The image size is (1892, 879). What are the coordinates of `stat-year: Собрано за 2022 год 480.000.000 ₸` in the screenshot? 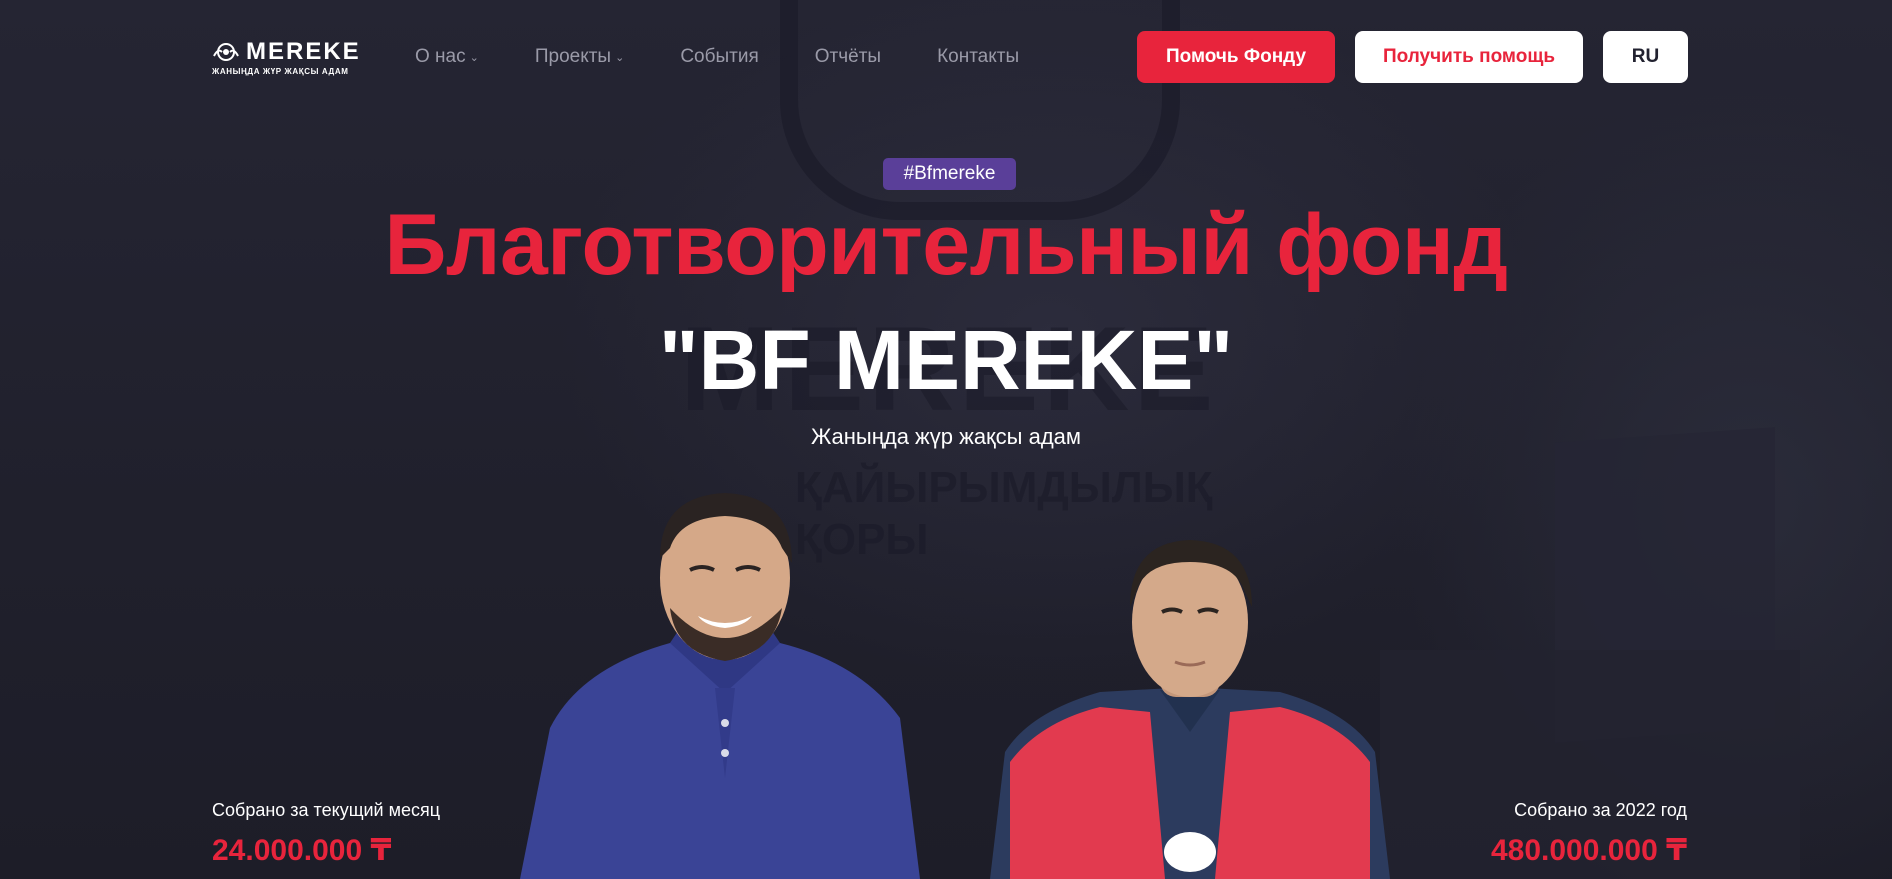 It's located at (1589, 834).